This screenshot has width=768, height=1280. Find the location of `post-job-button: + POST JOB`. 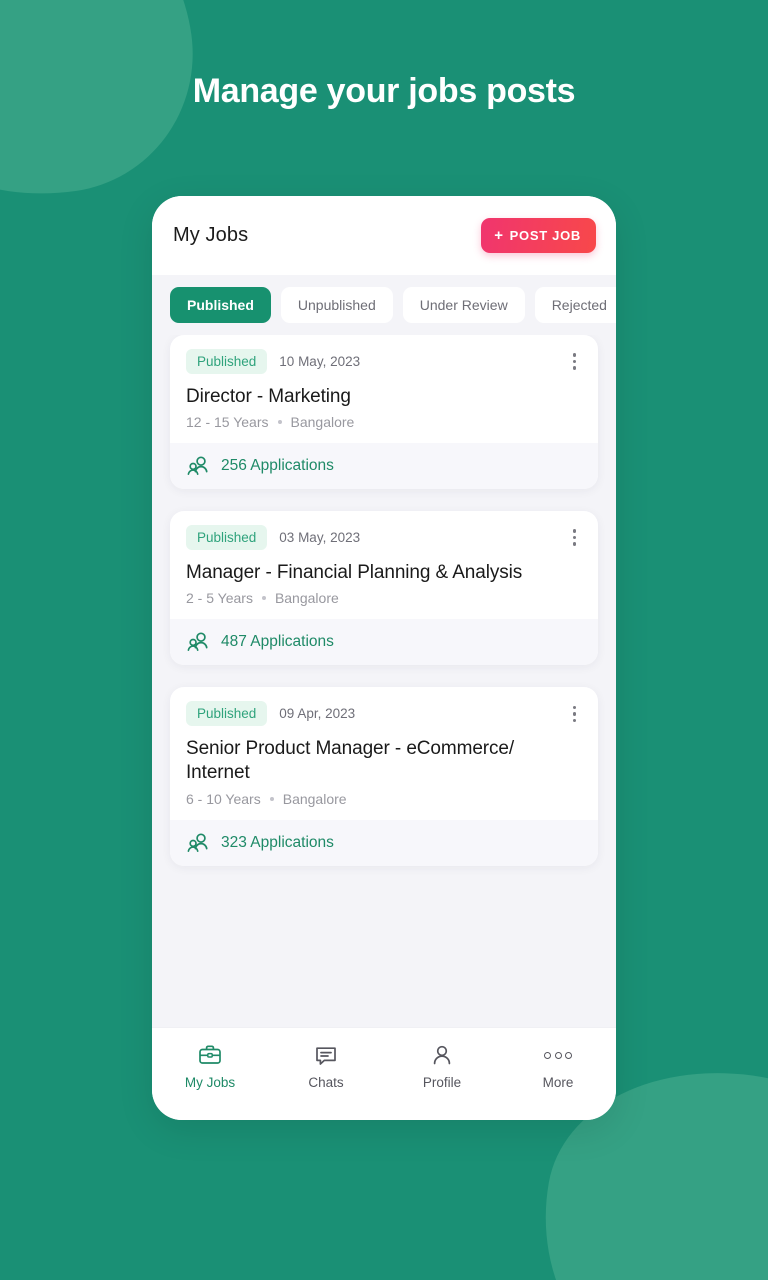

post-job-button: + POST JOB is located at coordinates (538, 235).